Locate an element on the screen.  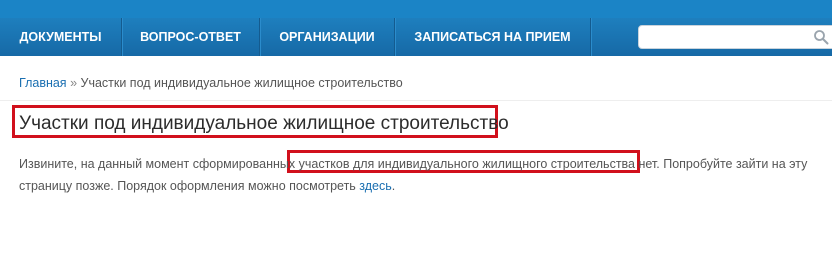
search-input is located at coordinates (725, 37).